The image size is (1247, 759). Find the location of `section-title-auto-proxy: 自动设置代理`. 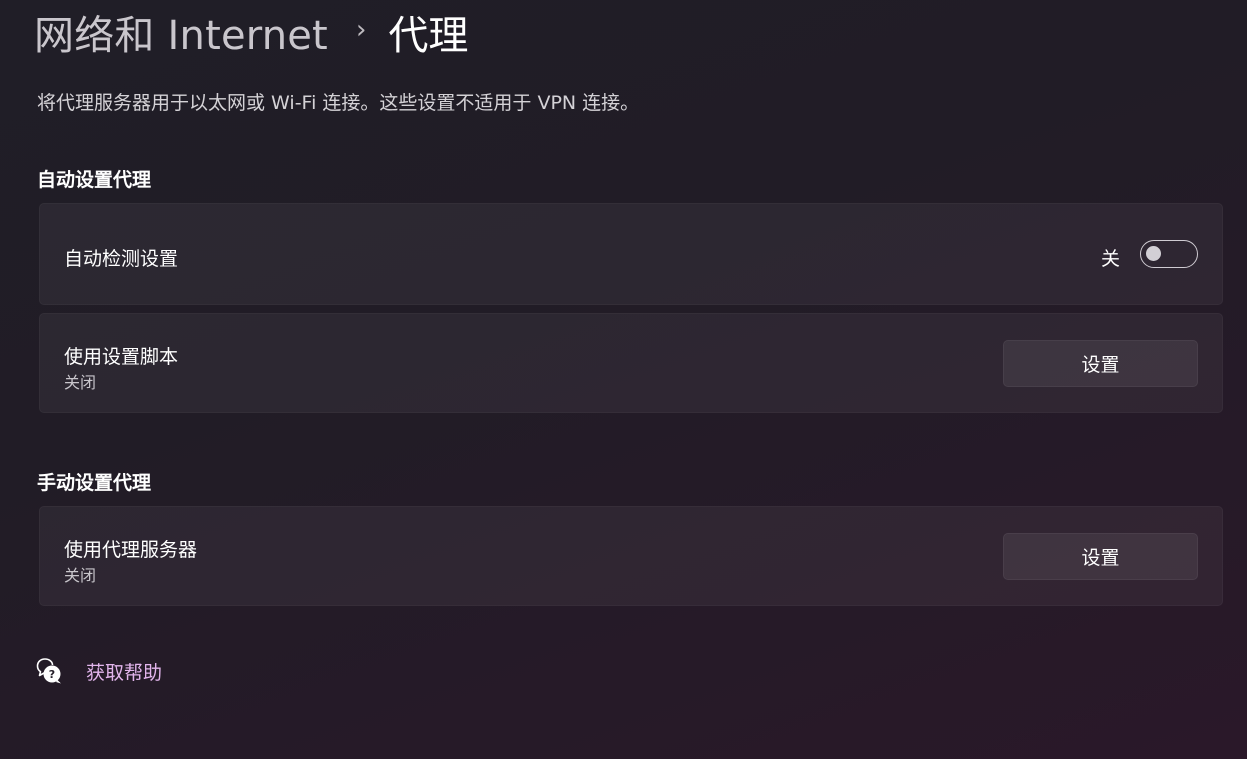

section-title-auto-proxy: 自动设置代理 is located at coordinates (94, 180).